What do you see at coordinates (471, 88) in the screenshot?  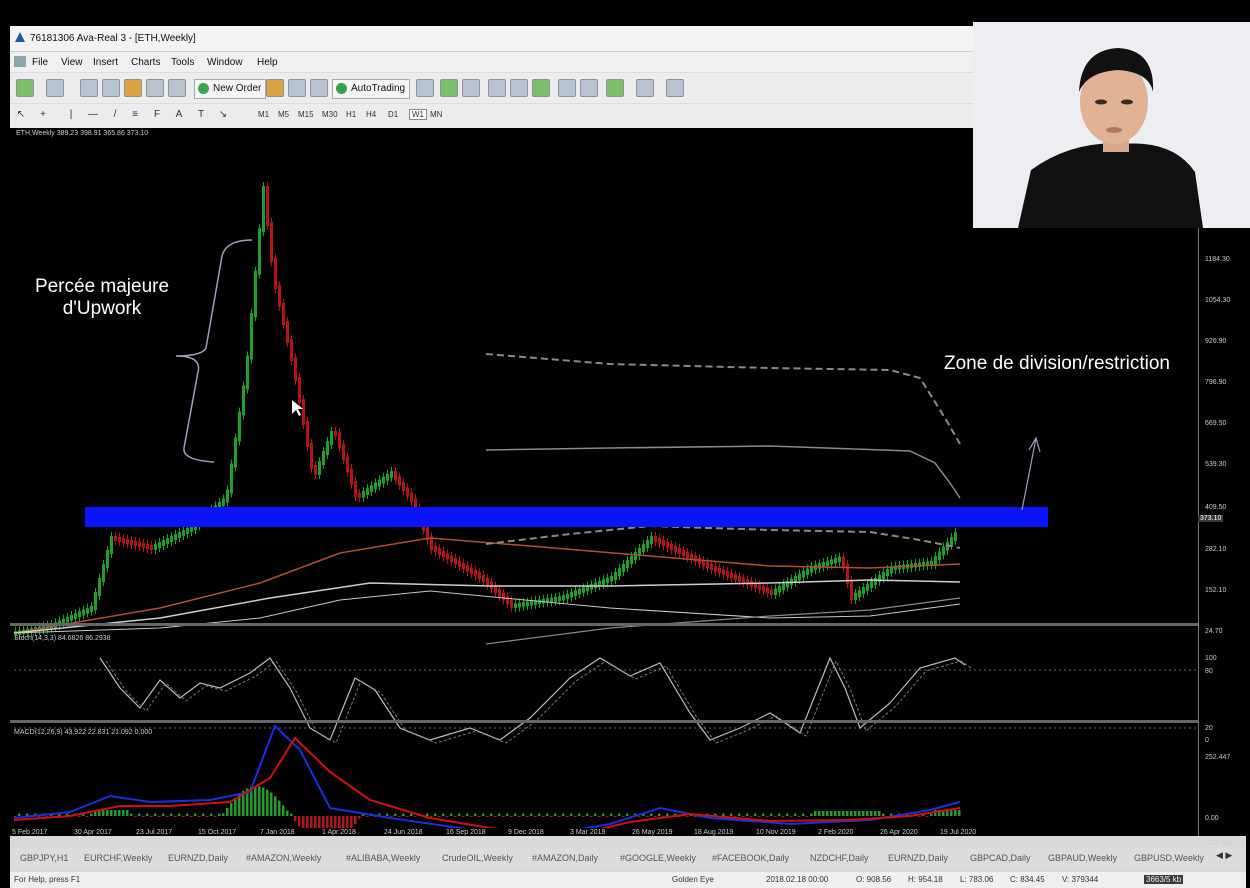 I see `line-chart-icon` at bounding box center [471, 88].